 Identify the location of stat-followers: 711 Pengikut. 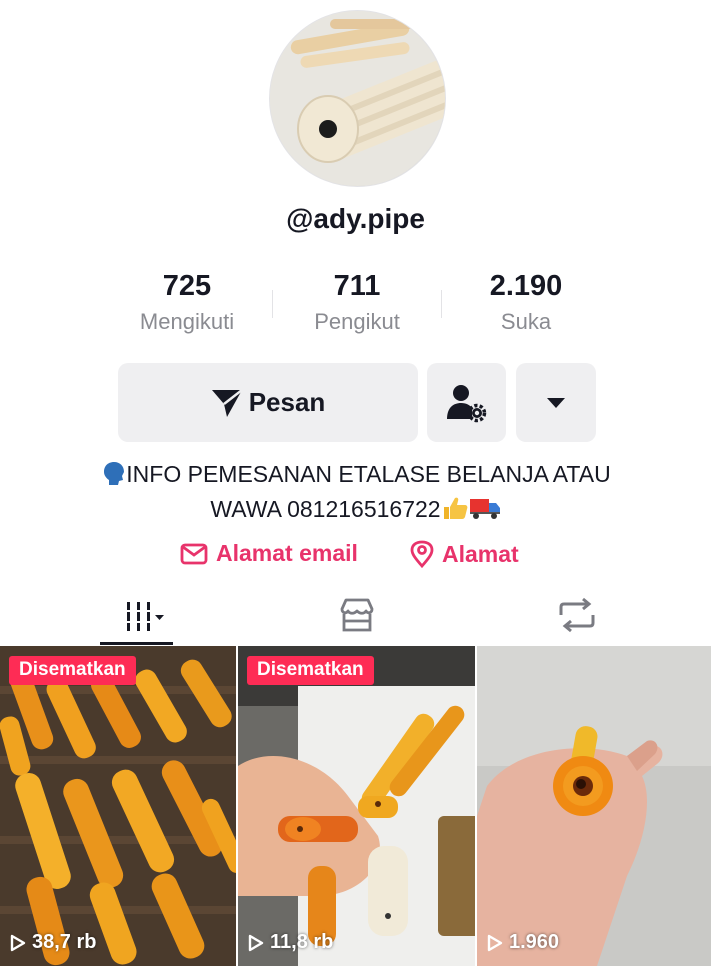
(357, 302).